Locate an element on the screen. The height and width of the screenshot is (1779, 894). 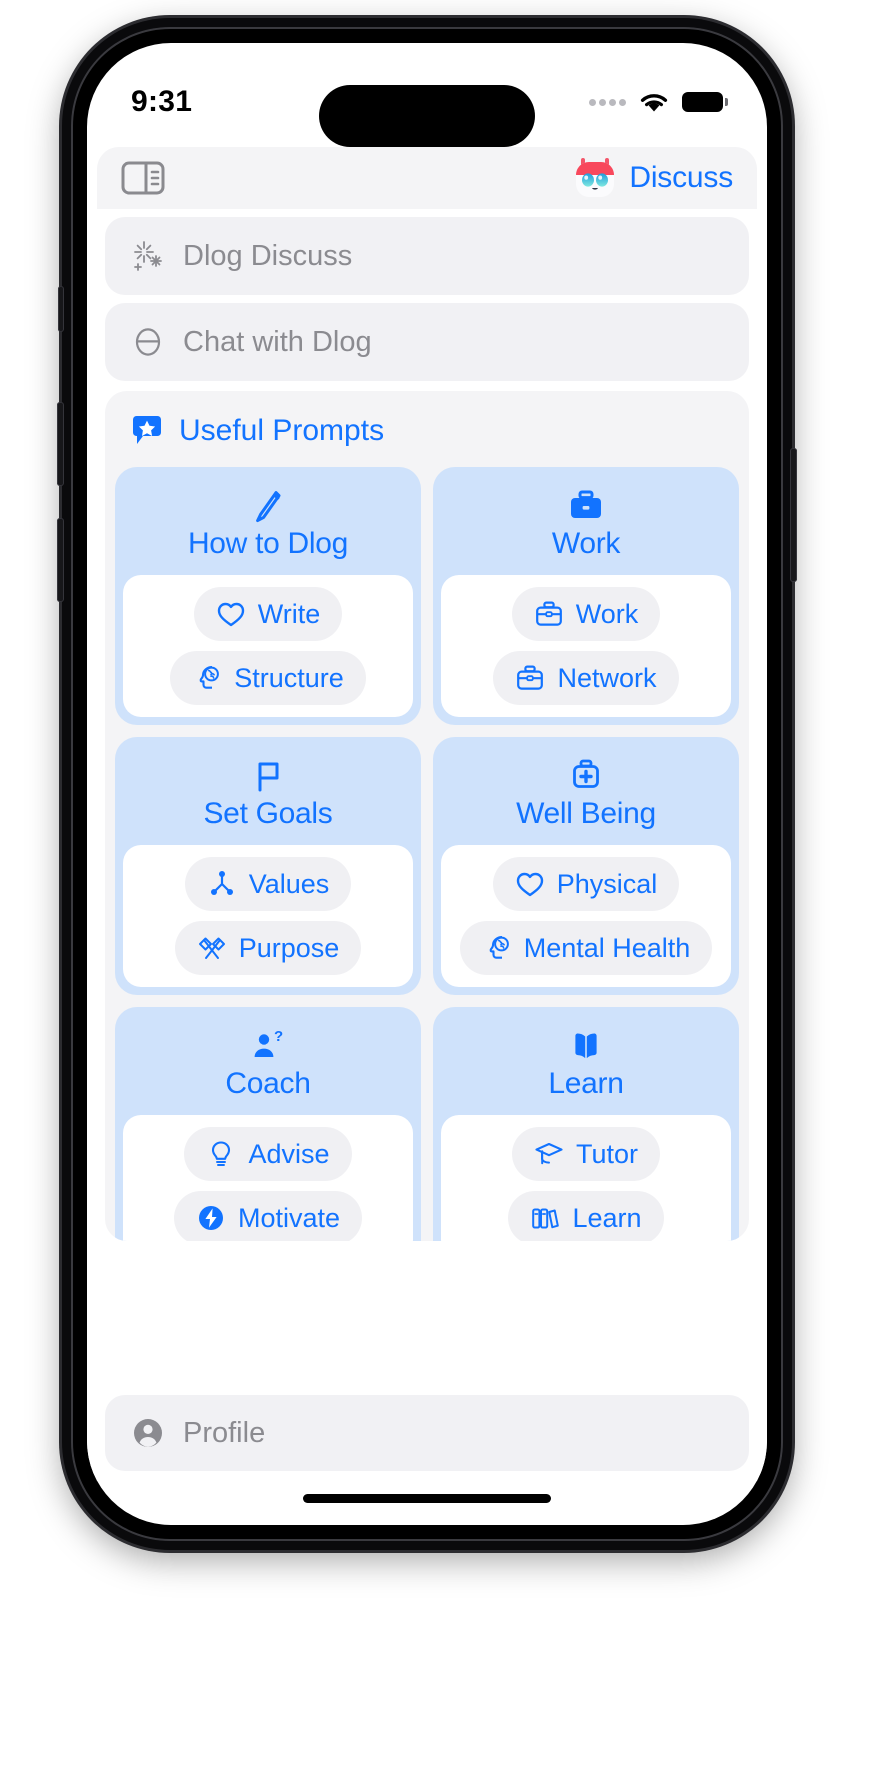
prompt-card-work: Work Work Network is located at coordinates (586, 596).